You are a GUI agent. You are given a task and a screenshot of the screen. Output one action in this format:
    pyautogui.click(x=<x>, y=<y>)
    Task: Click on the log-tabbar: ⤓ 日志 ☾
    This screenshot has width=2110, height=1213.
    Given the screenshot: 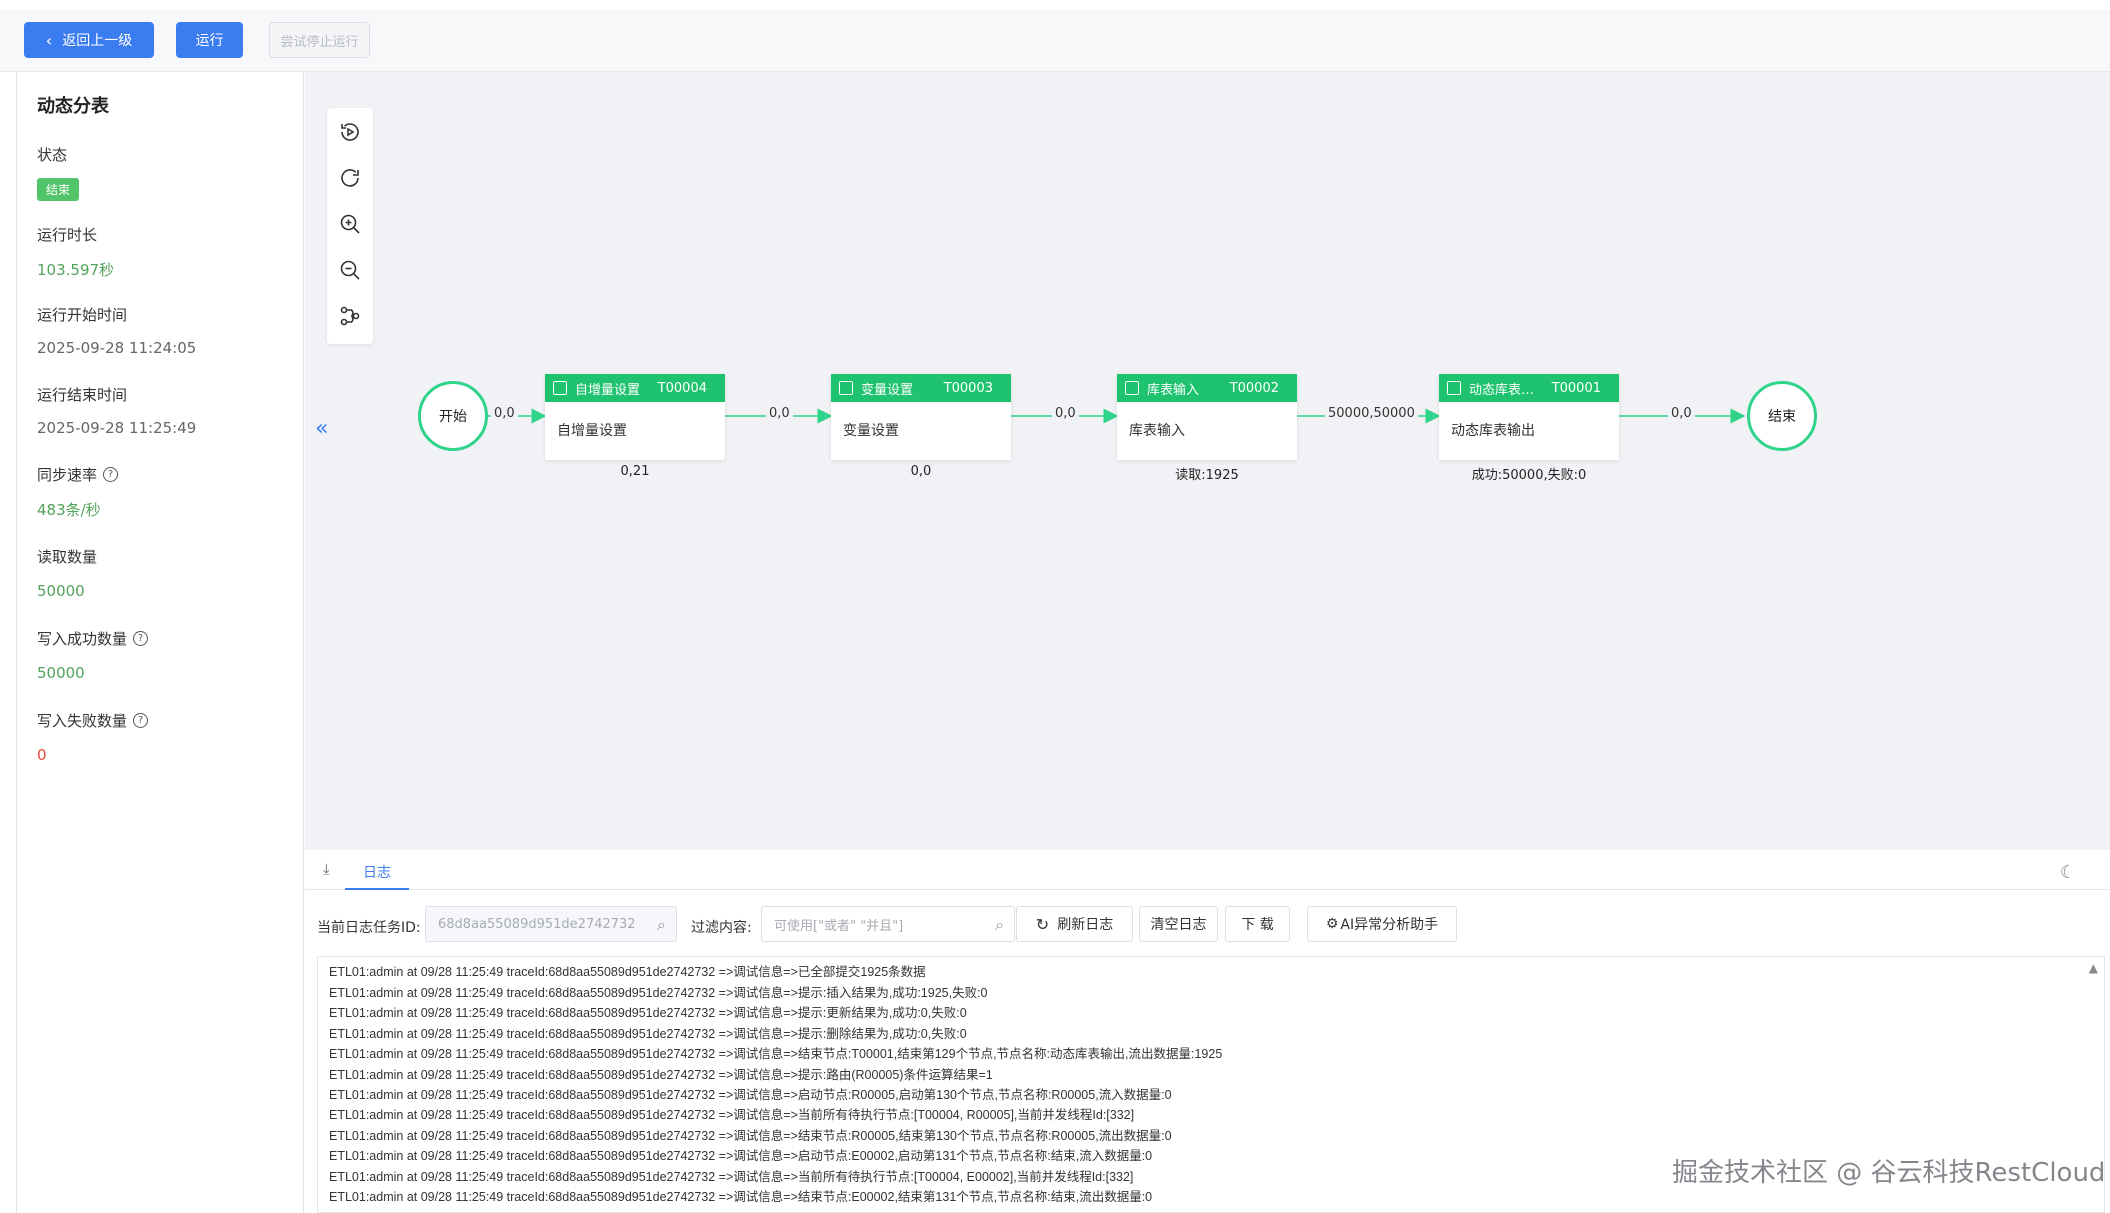 What is the action you would take?
    pyautogui.click(x=1207, y=870)
    